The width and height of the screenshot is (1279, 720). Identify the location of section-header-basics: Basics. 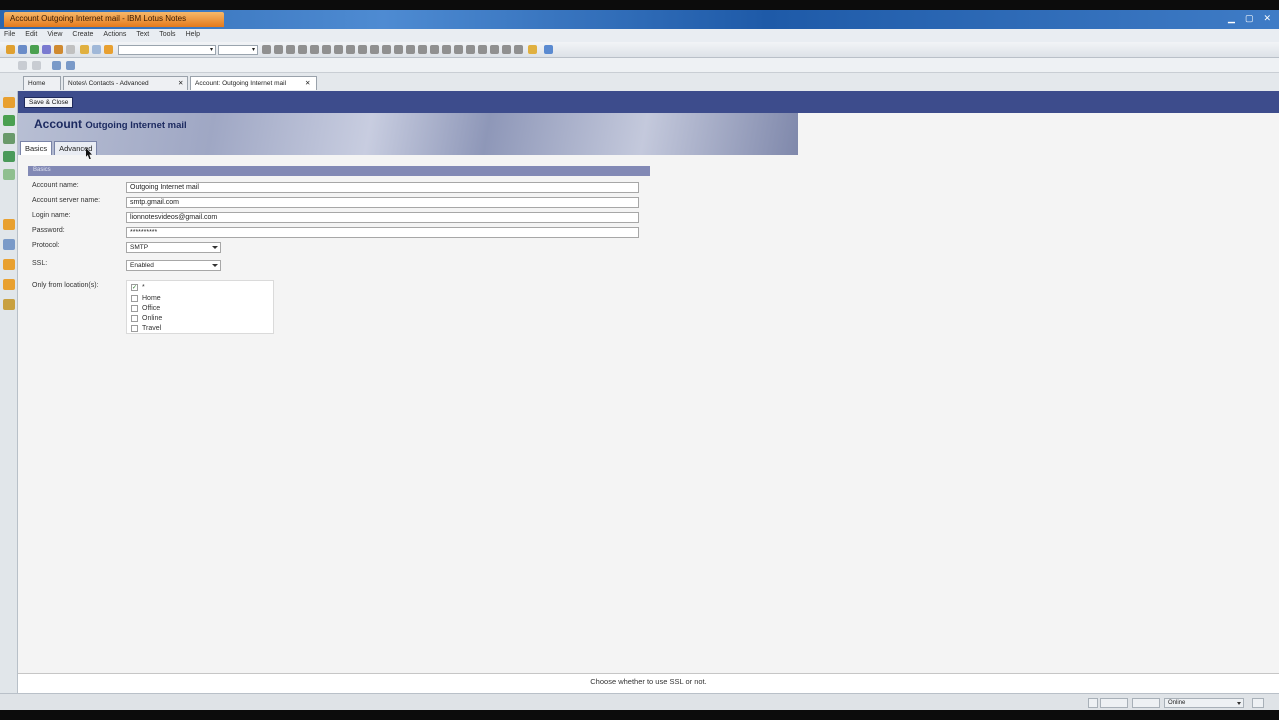
(339, 171).